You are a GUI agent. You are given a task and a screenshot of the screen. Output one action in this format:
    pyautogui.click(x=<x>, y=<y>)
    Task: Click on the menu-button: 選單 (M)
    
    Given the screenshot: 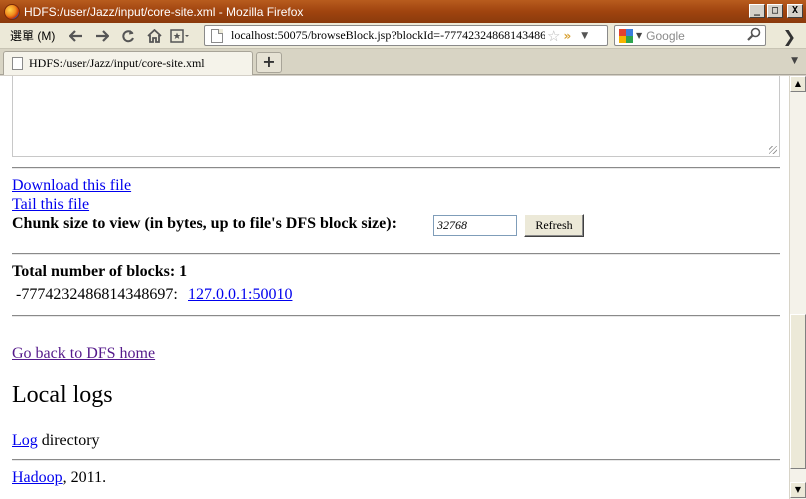 What is the action you would take?
    pyautogui.click(x=32, y=35)
    